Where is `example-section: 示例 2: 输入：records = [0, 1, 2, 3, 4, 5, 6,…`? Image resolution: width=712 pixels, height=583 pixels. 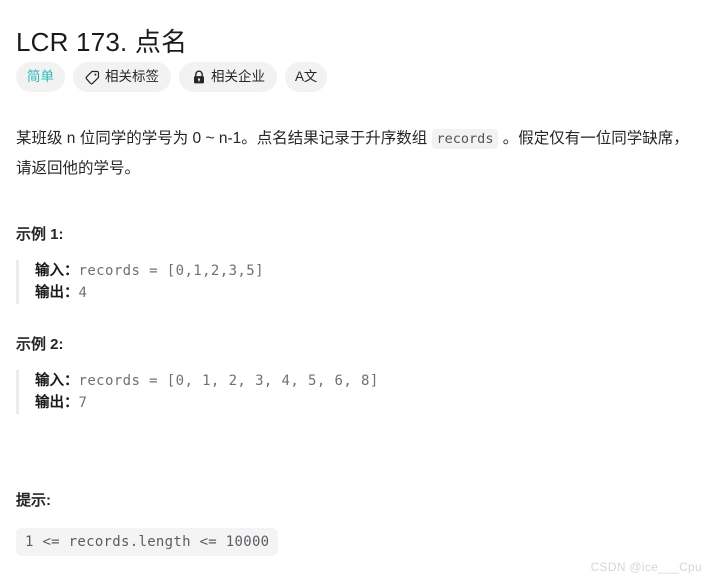
example-section: 示例 2: 输入：records = [0, 1, 2, 3, 4, 5, 6,… is located at coordinates (346, 374).